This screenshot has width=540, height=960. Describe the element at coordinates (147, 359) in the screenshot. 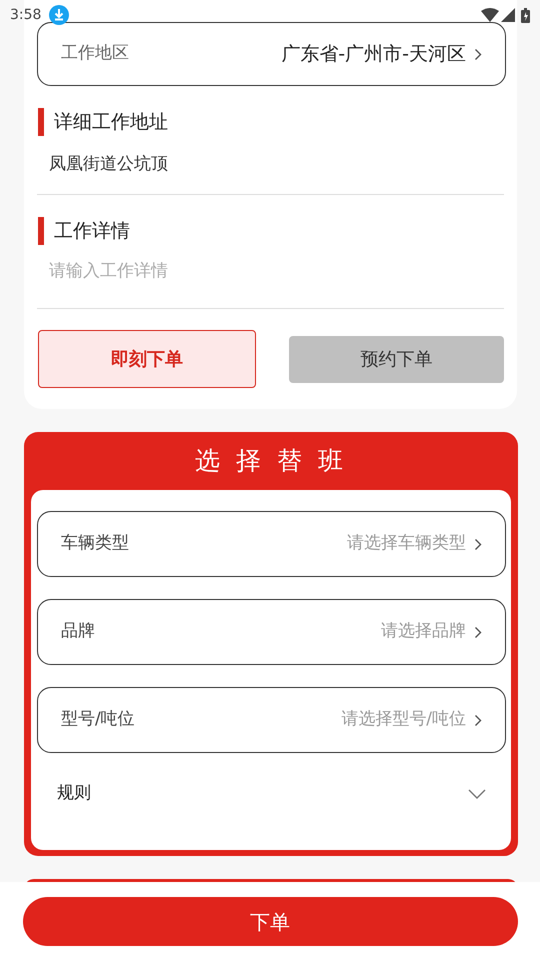

I see `order-type-tab: 即刻下单` at that location.